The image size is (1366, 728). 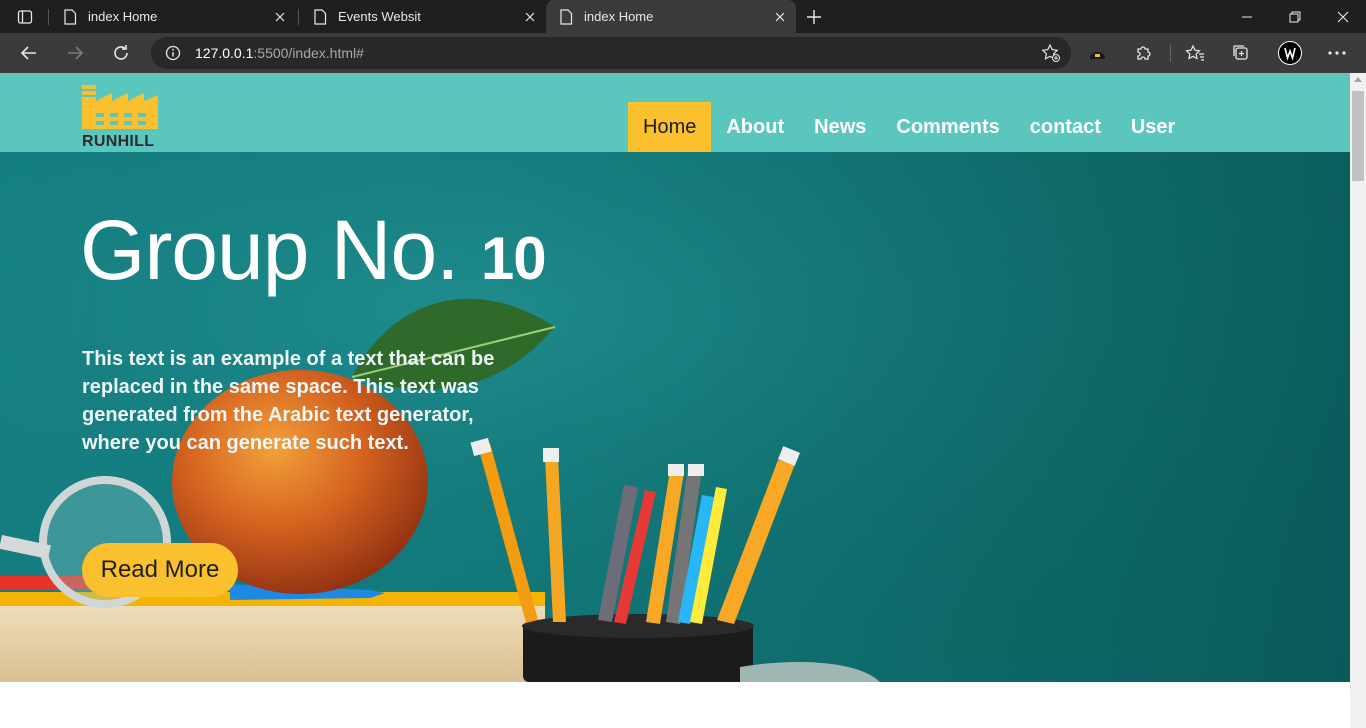 I want to click on browser-toolbar: 127.0.0.1:5500/index.html#, so click(x=683, y=53).